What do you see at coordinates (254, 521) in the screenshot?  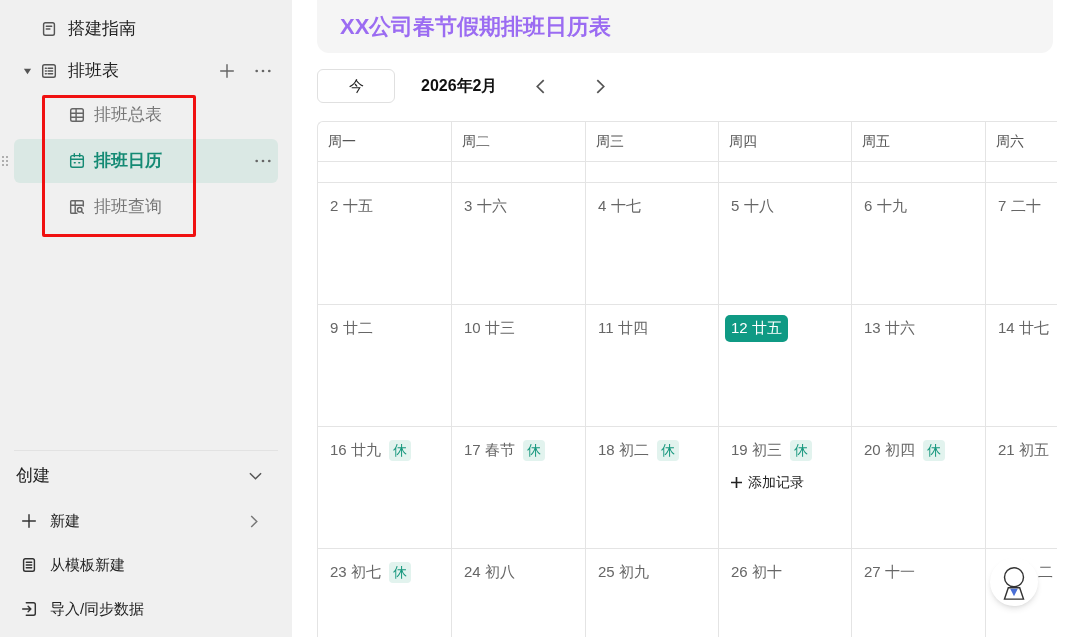 I see `chevron-right-icon` at bounding box center [254, 521].